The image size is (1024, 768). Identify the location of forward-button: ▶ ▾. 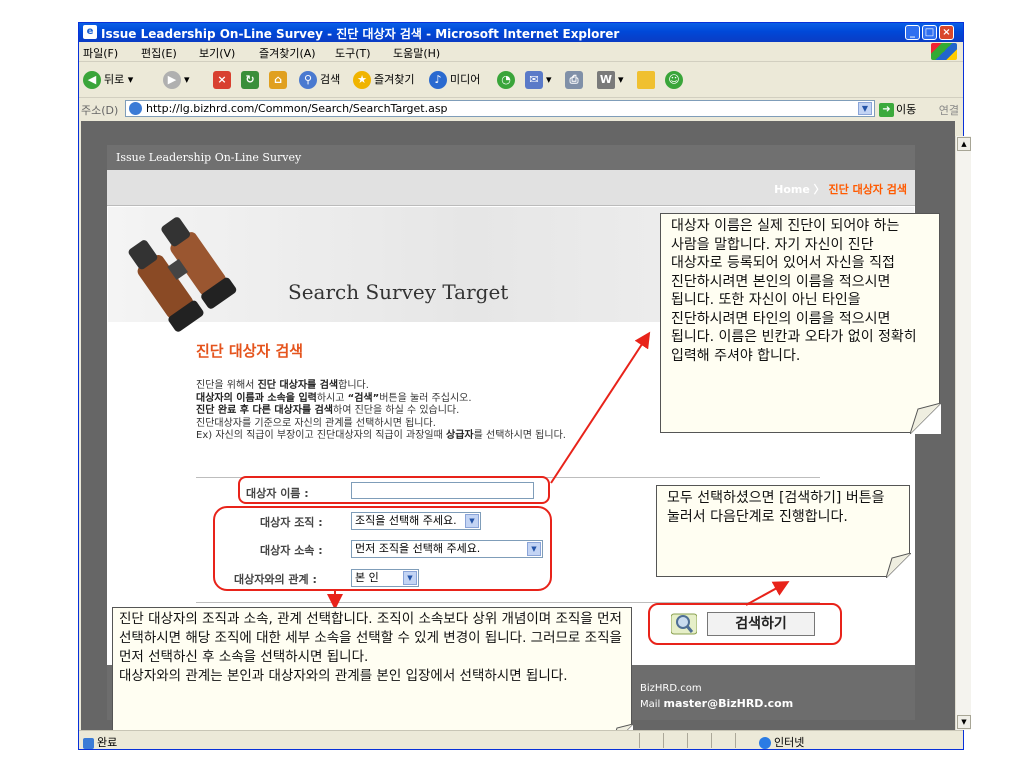
(176, 80).